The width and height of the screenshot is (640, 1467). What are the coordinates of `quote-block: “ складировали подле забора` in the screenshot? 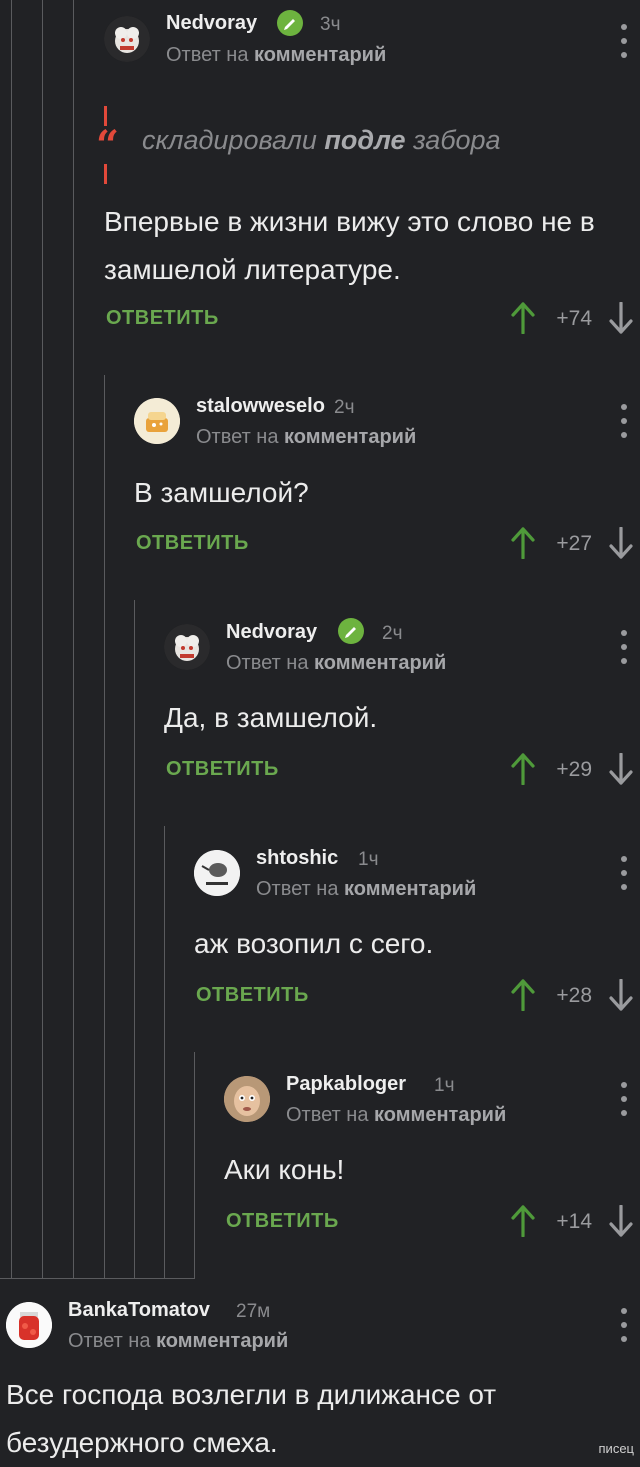 It's located at (330, 145).